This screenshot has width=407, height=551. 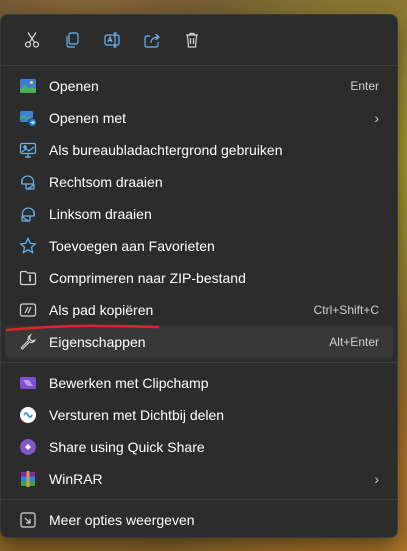 What do you see at coordinates (346, 310) in the screenshot?
I see `shortcut-label: Ctrl+Shift+C` at bounding box center [346, 310].